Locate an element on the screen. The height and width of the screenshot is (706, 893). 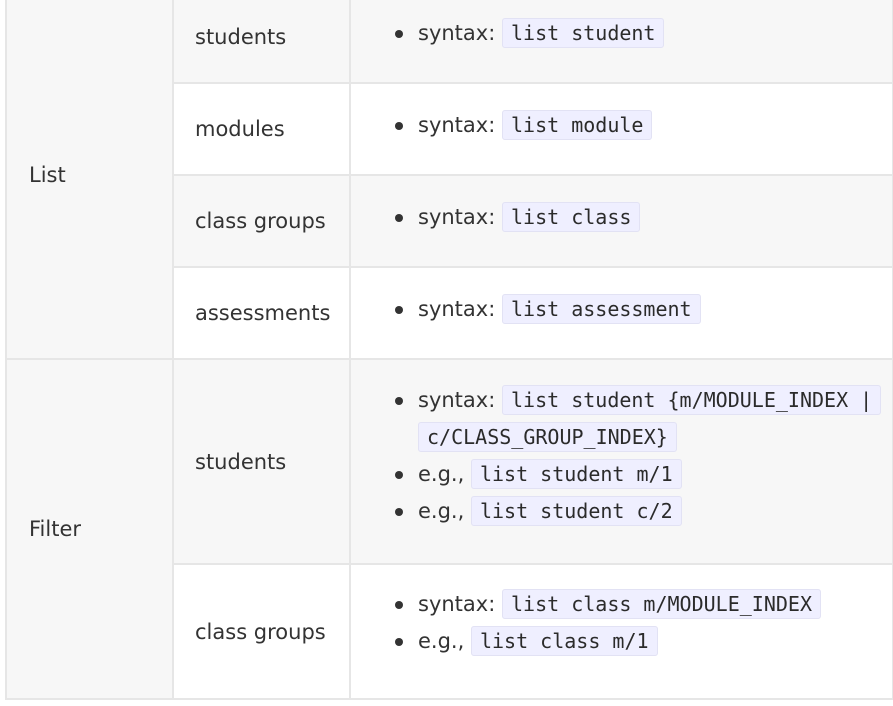
list-item: e.g., list student c/2 is located at coordinates (621, 511).